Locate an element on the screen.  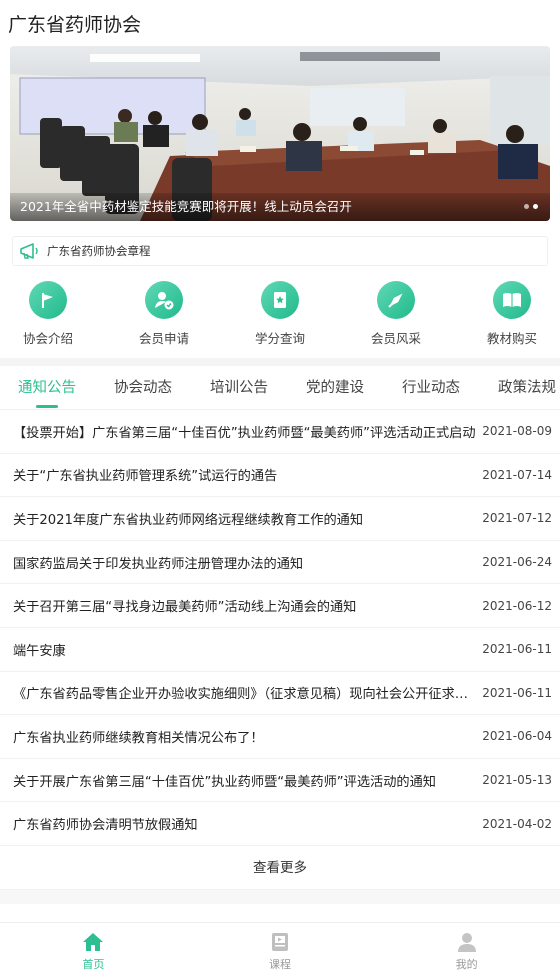
list-item: 关于2021年度广东省执业药师网络远程继续教育工作的通知 2021-07-12 is located at coordinates (280, 519).